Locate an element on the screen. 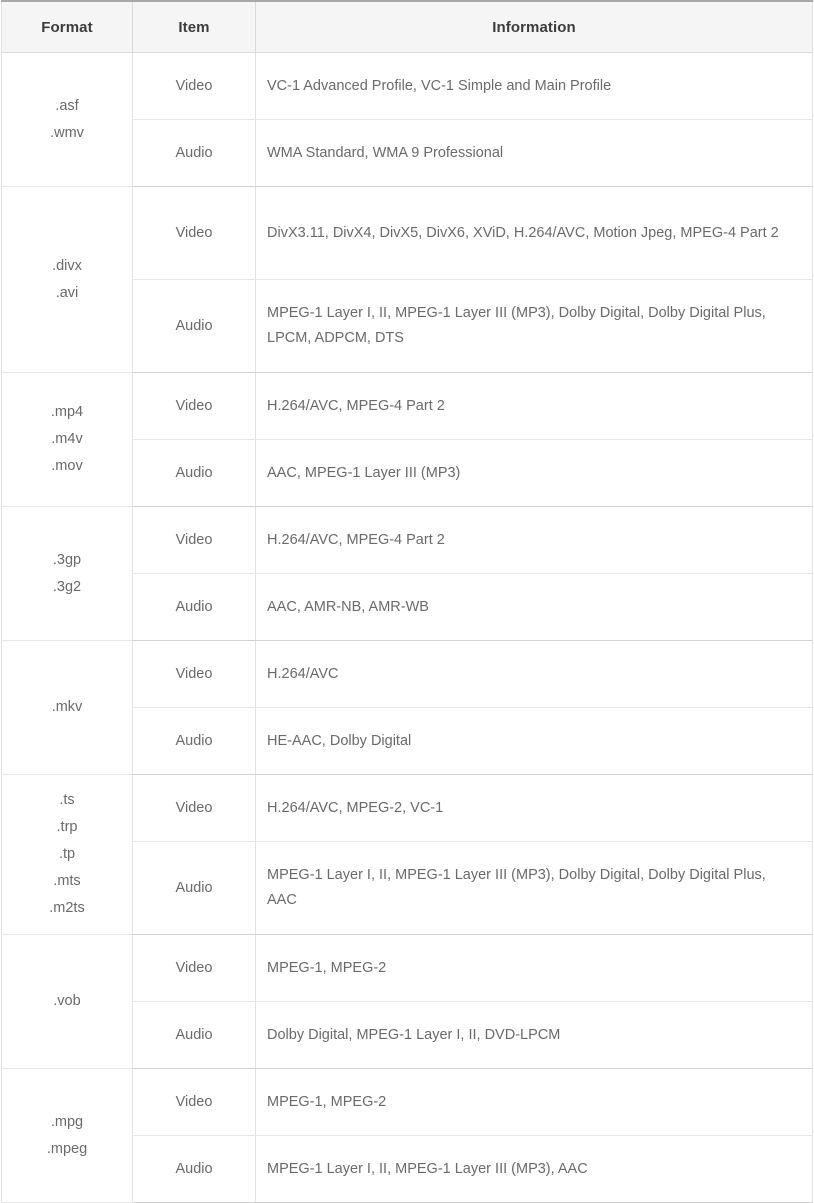  information-cell-audio: HE-AAC, Dolby Digital is located at coordinates (534, 741).